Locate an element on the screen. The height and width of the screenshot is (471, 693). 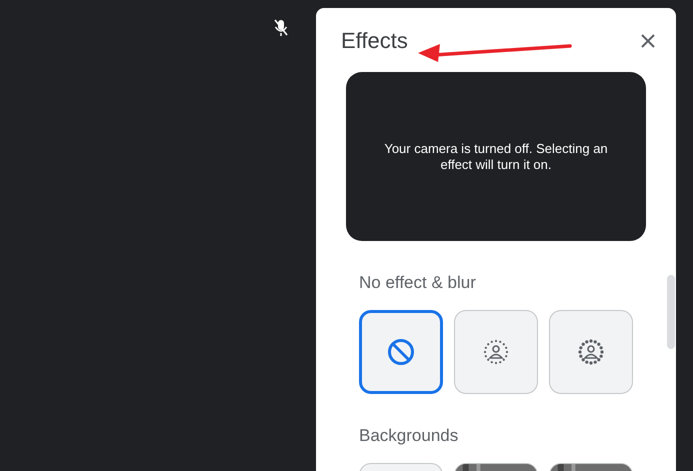
panel-title: Effects is located at coordinates (374, 41).